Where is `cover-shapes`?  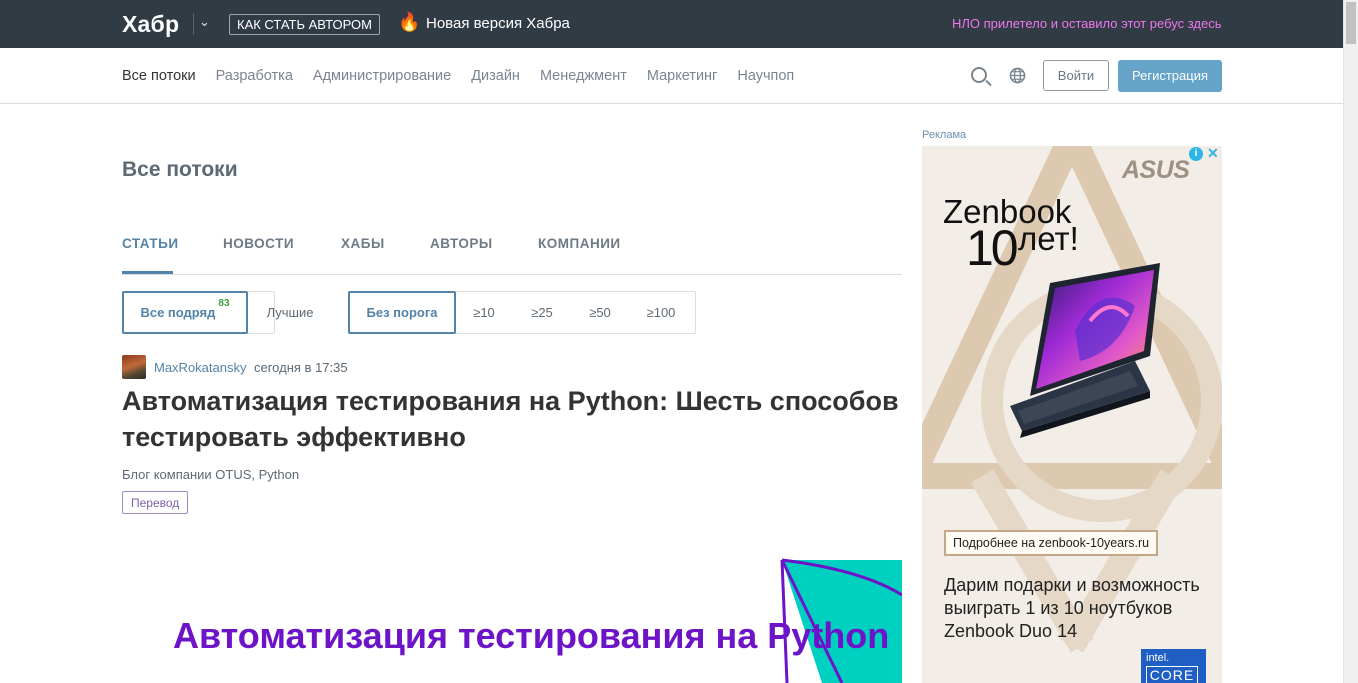
cover-shapes is located at coordinates (841, 620).